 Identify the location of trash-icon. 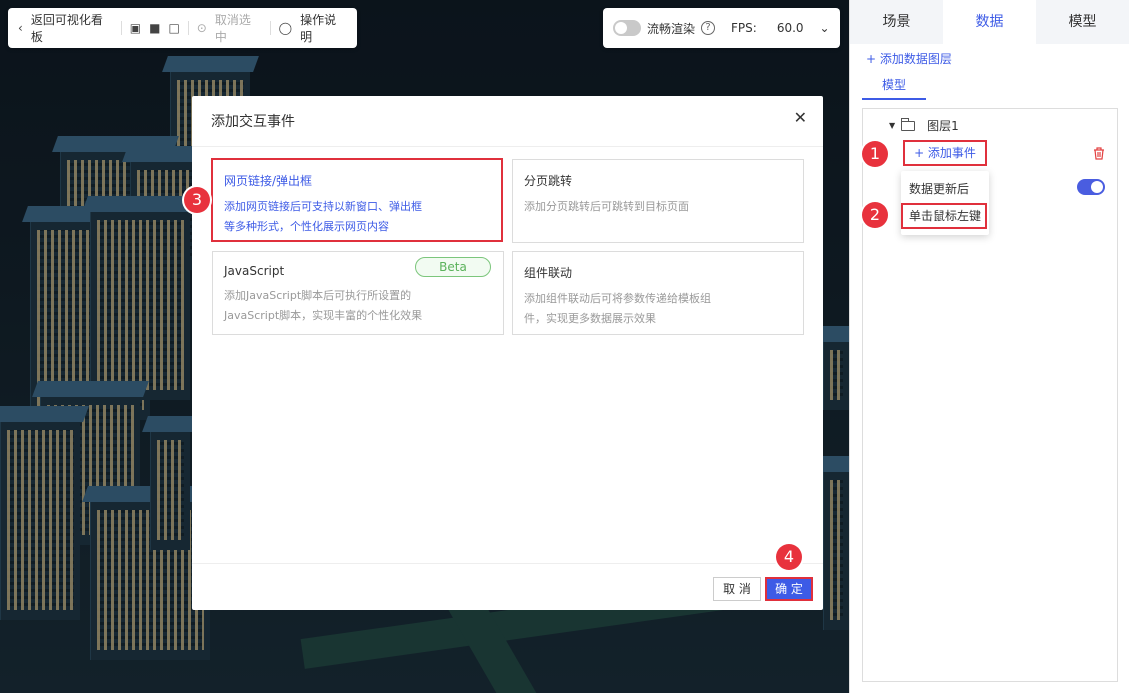
(1099, 155).